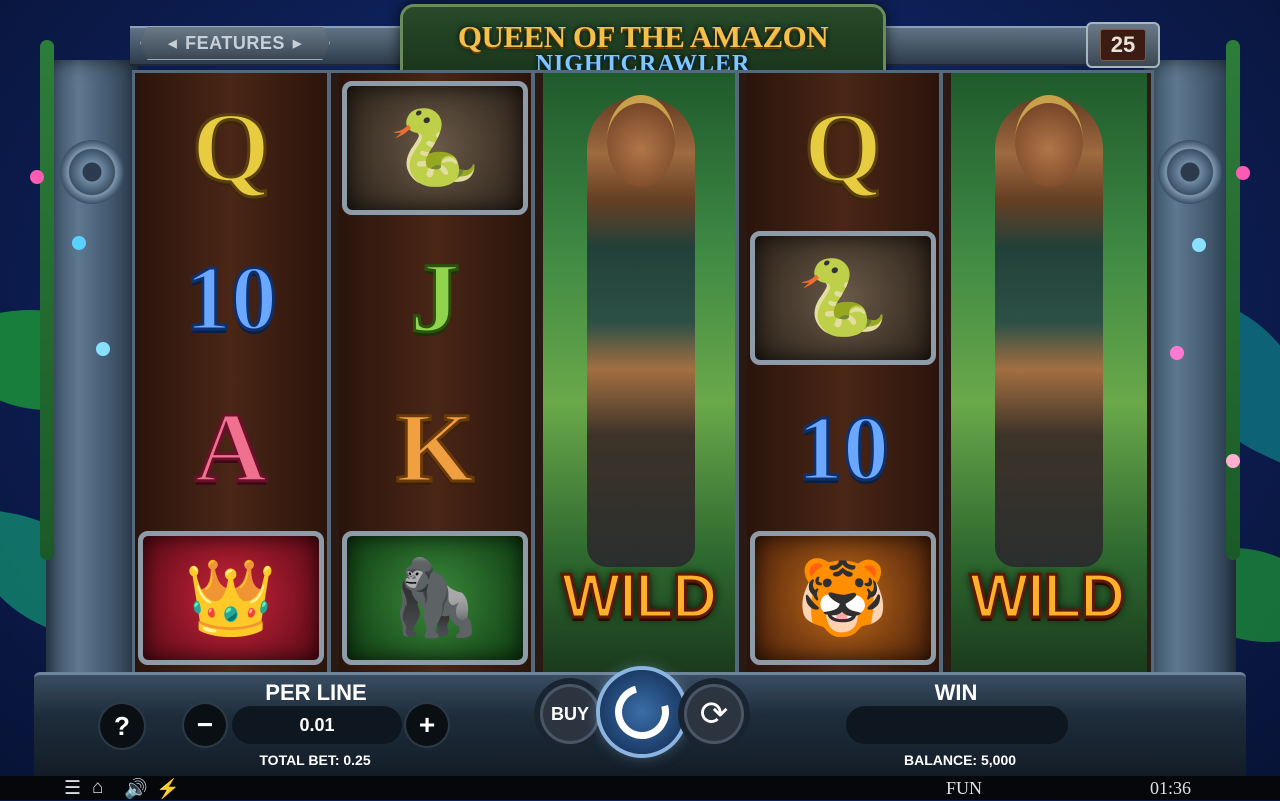 The height and width of the screenshot is (801, 1280). I want to click on turbo-icon: ⚡, so click(168, 789).